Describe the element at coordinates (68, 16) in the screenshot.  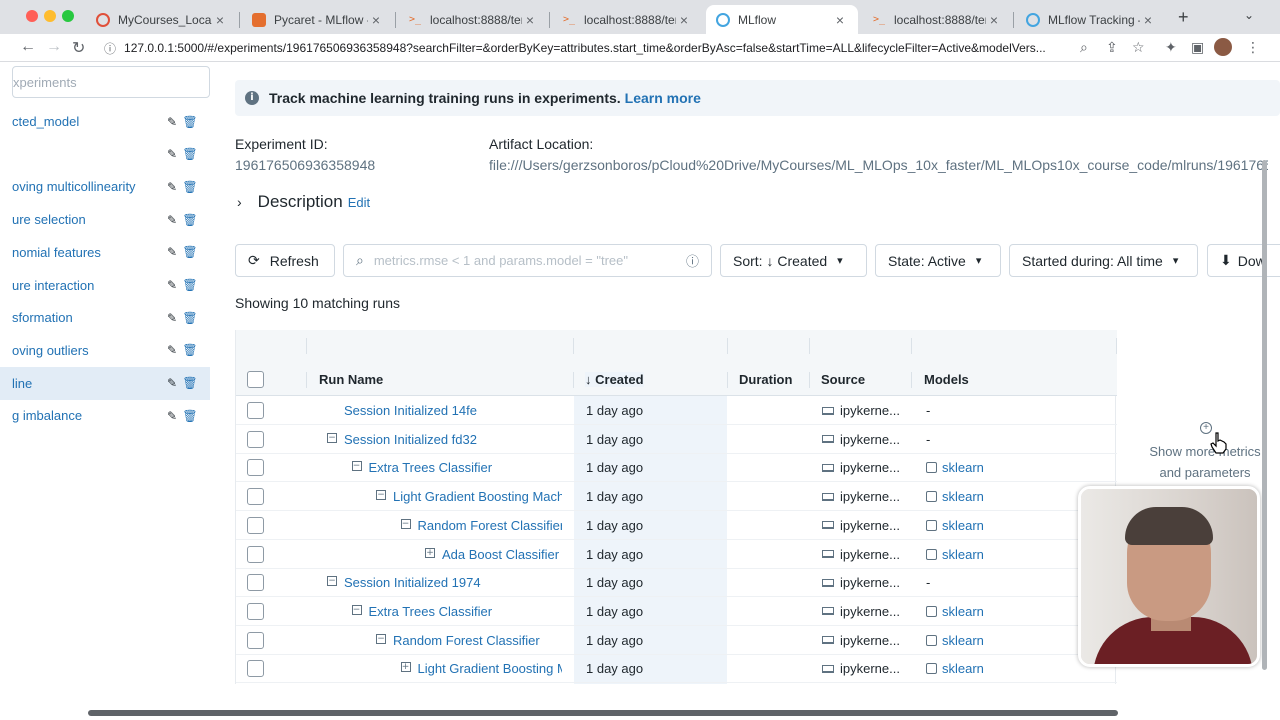
I see `maximize-window-button` at that location.